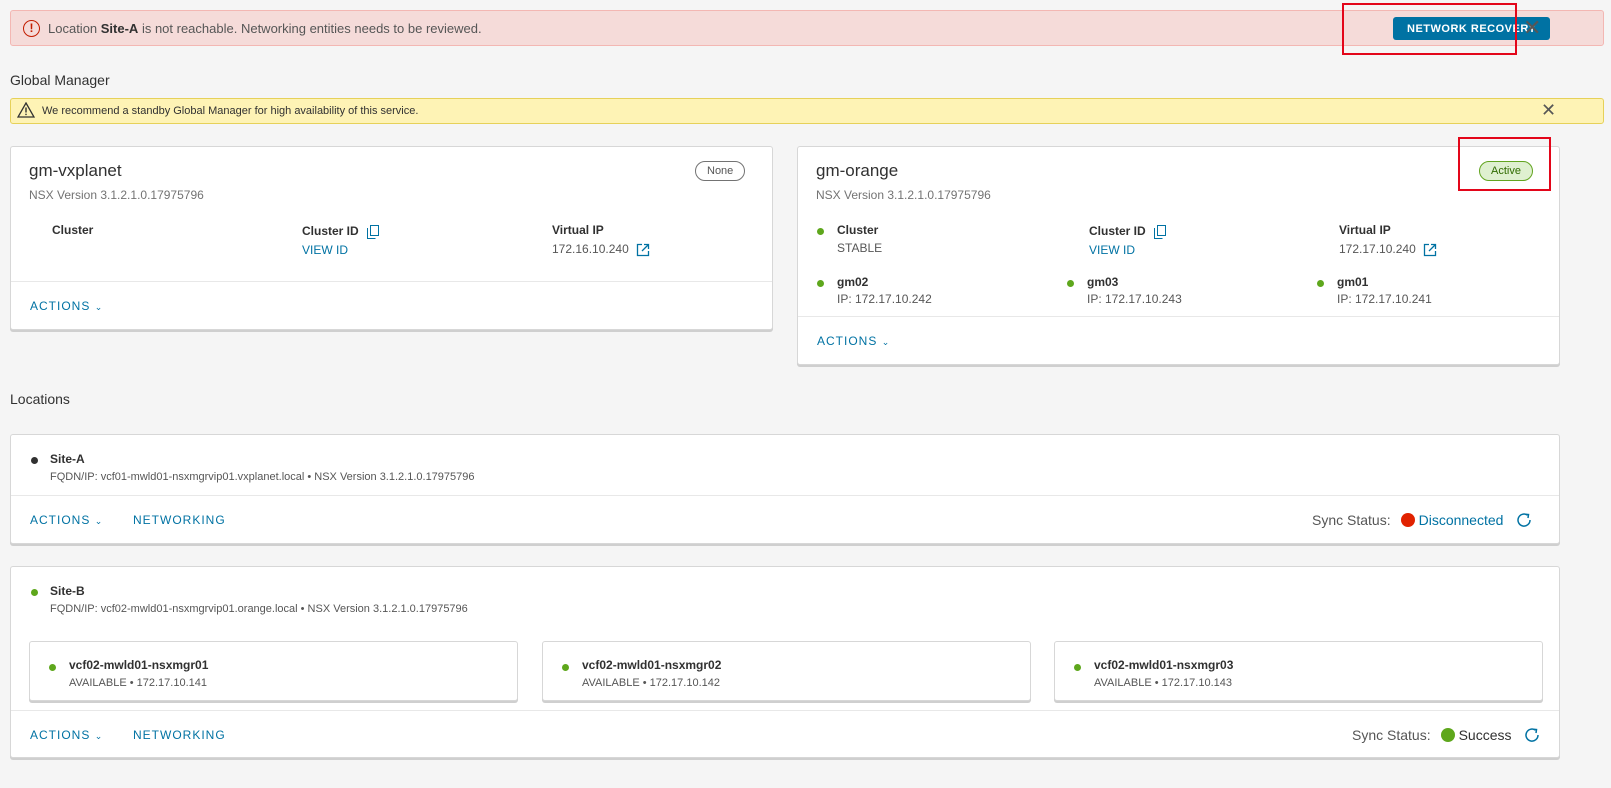  I want to click on sync-status-value: Disconnected, so click(1461, 520).